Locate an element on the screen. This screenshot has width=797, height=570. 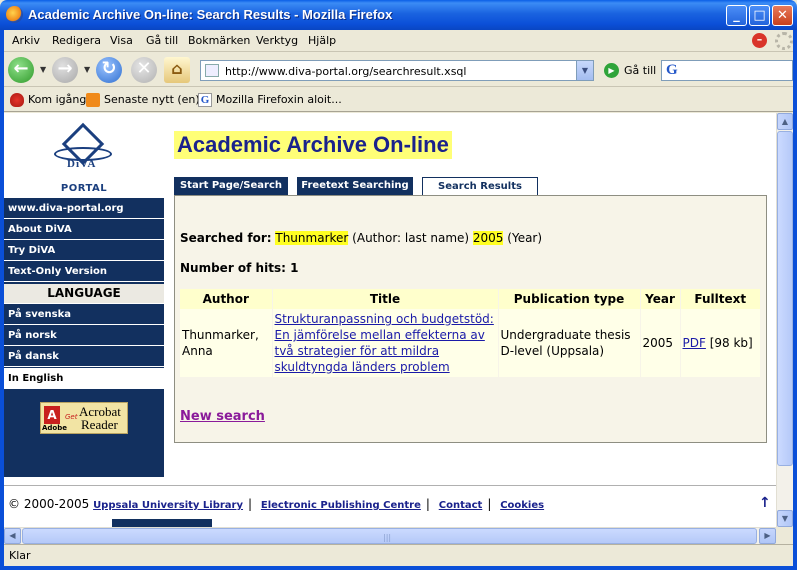
column-header-author: Author is located at coordinates (226, 299).